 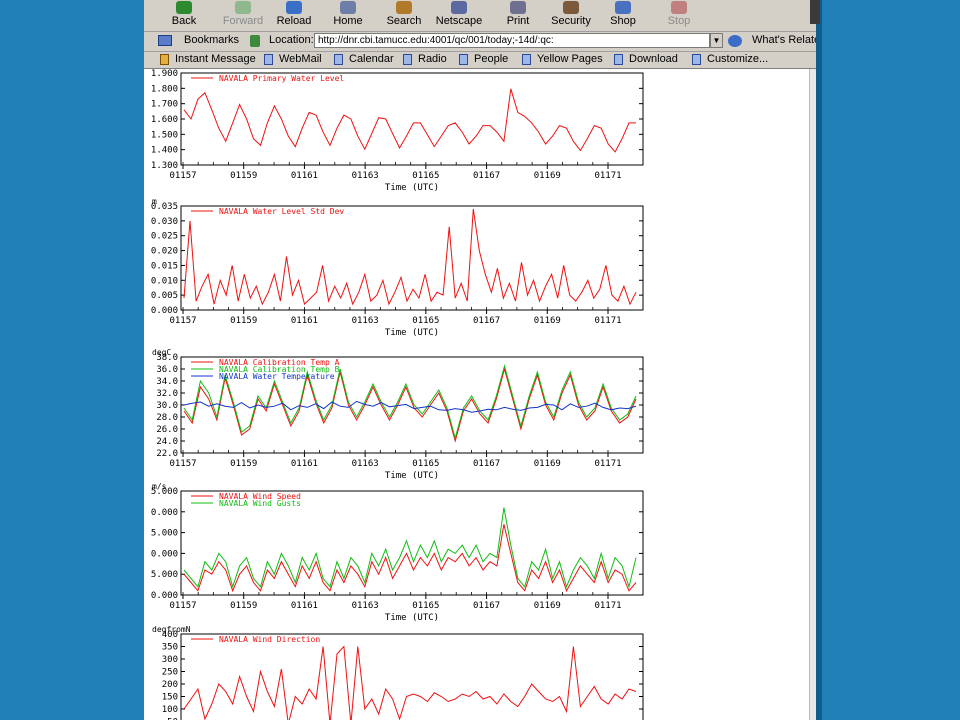 What do you see at coordinates (348, 15) in the screenshot?
I see `home-button: Home` at bounding box center [348, 15].